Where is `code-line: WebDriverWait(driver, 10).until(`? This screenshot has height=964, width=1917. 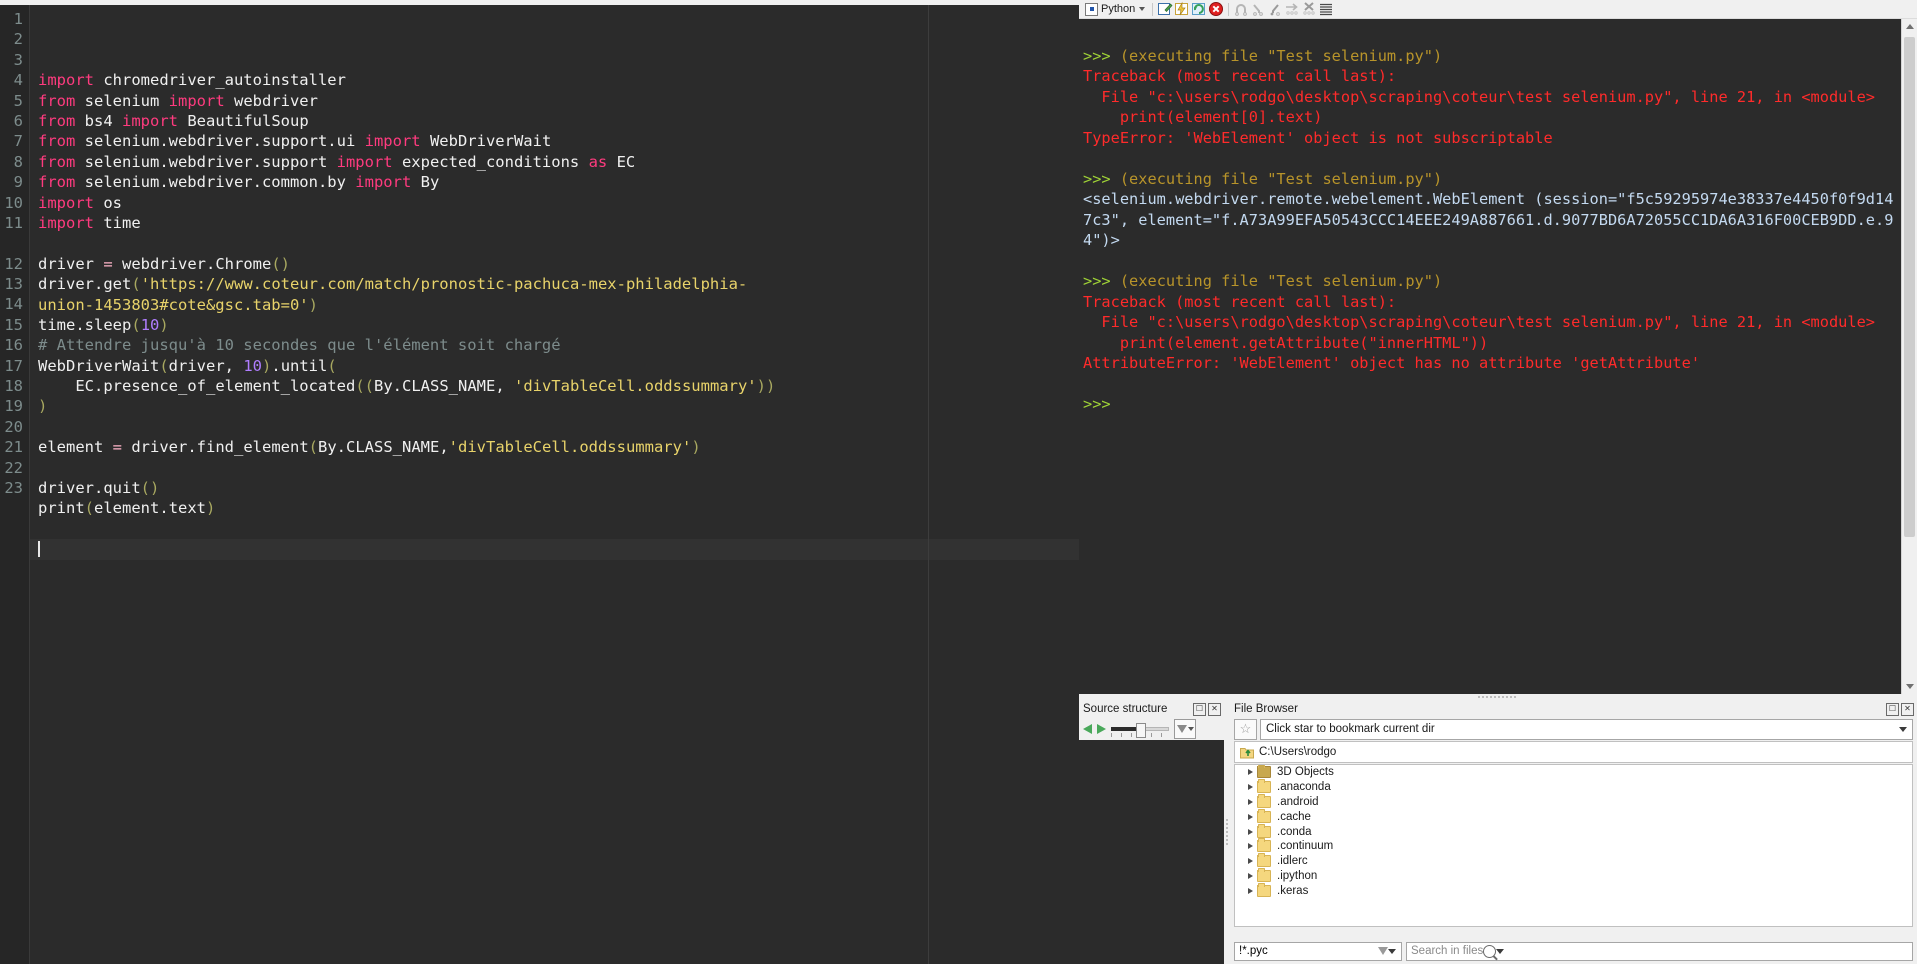 code-line: WebDriverWait(driver, 10).until( is located at coordinates (558, 366).